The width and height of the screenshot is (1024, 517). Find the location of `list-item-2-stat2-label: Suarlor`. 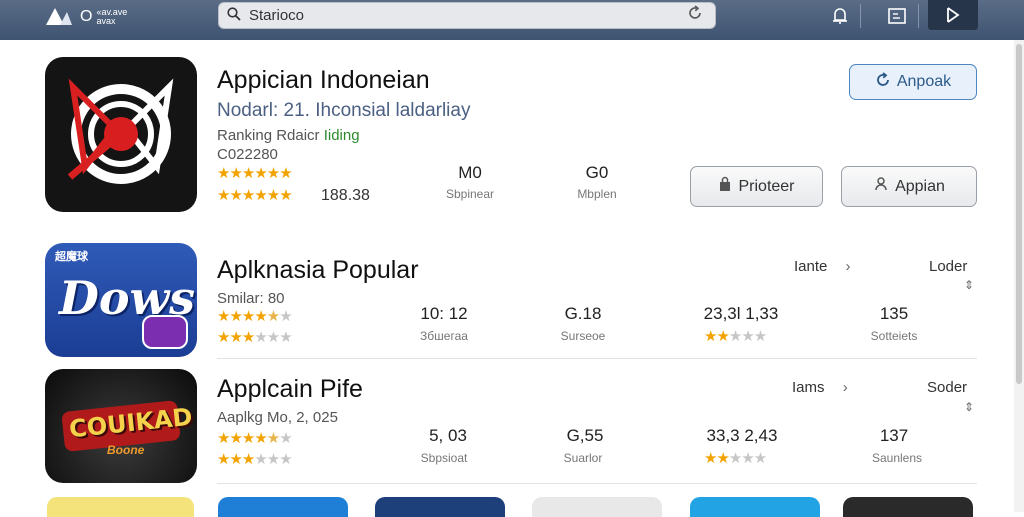

list-item-2-stat2-label: Suarlor is located at coordinates (583, 458).